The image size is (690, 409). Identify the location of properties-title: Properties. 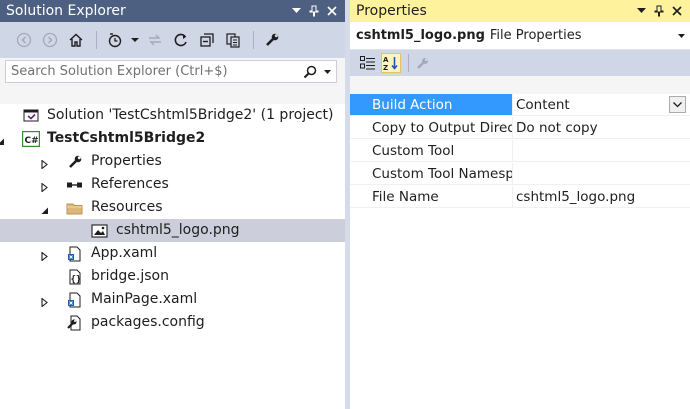
(391, 11).